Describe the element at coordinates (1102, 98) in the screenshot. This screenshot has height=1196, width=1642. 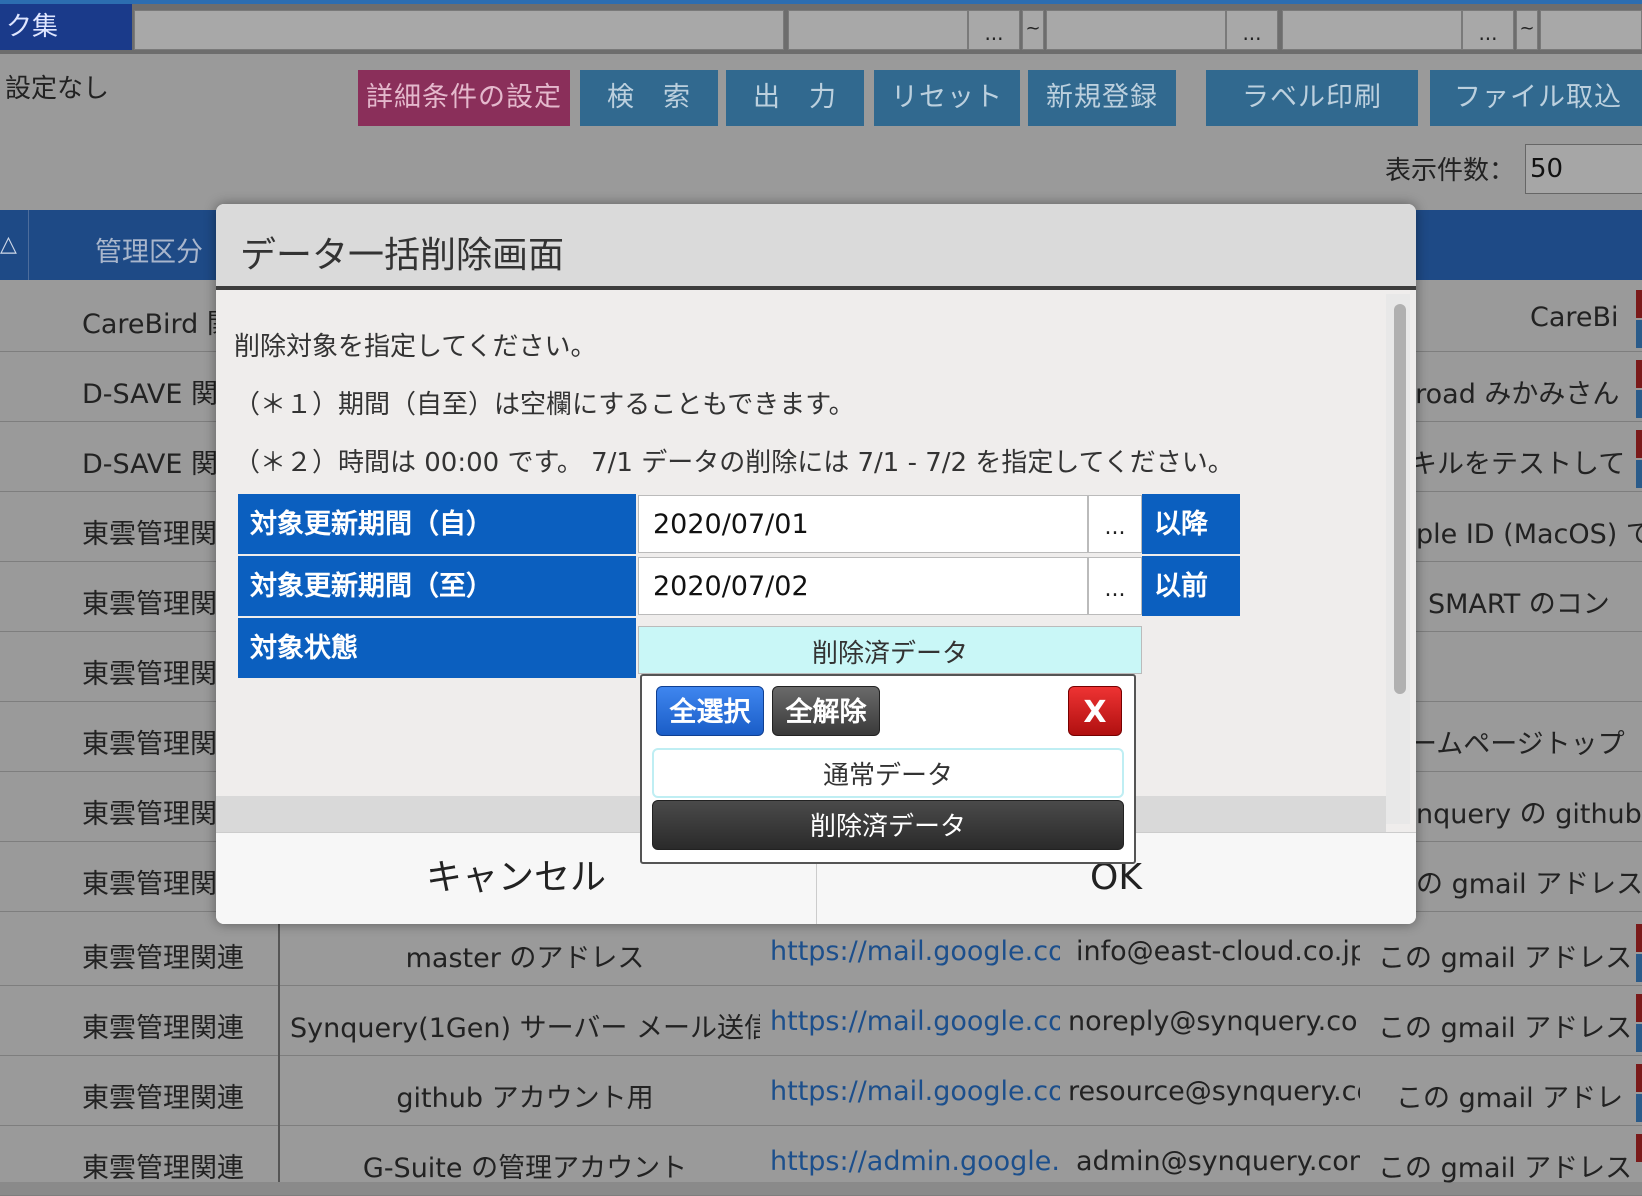
I see `new-register-button: 新規登録` at that location.